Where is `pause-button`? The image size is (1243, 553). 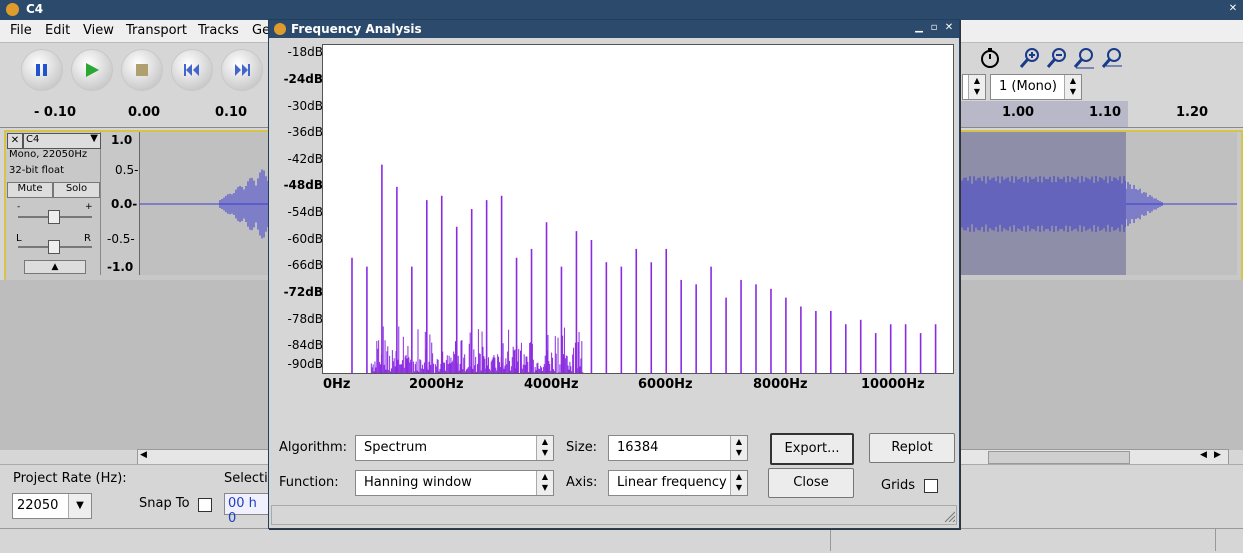
pause-button is located at coordinates (42, 70).